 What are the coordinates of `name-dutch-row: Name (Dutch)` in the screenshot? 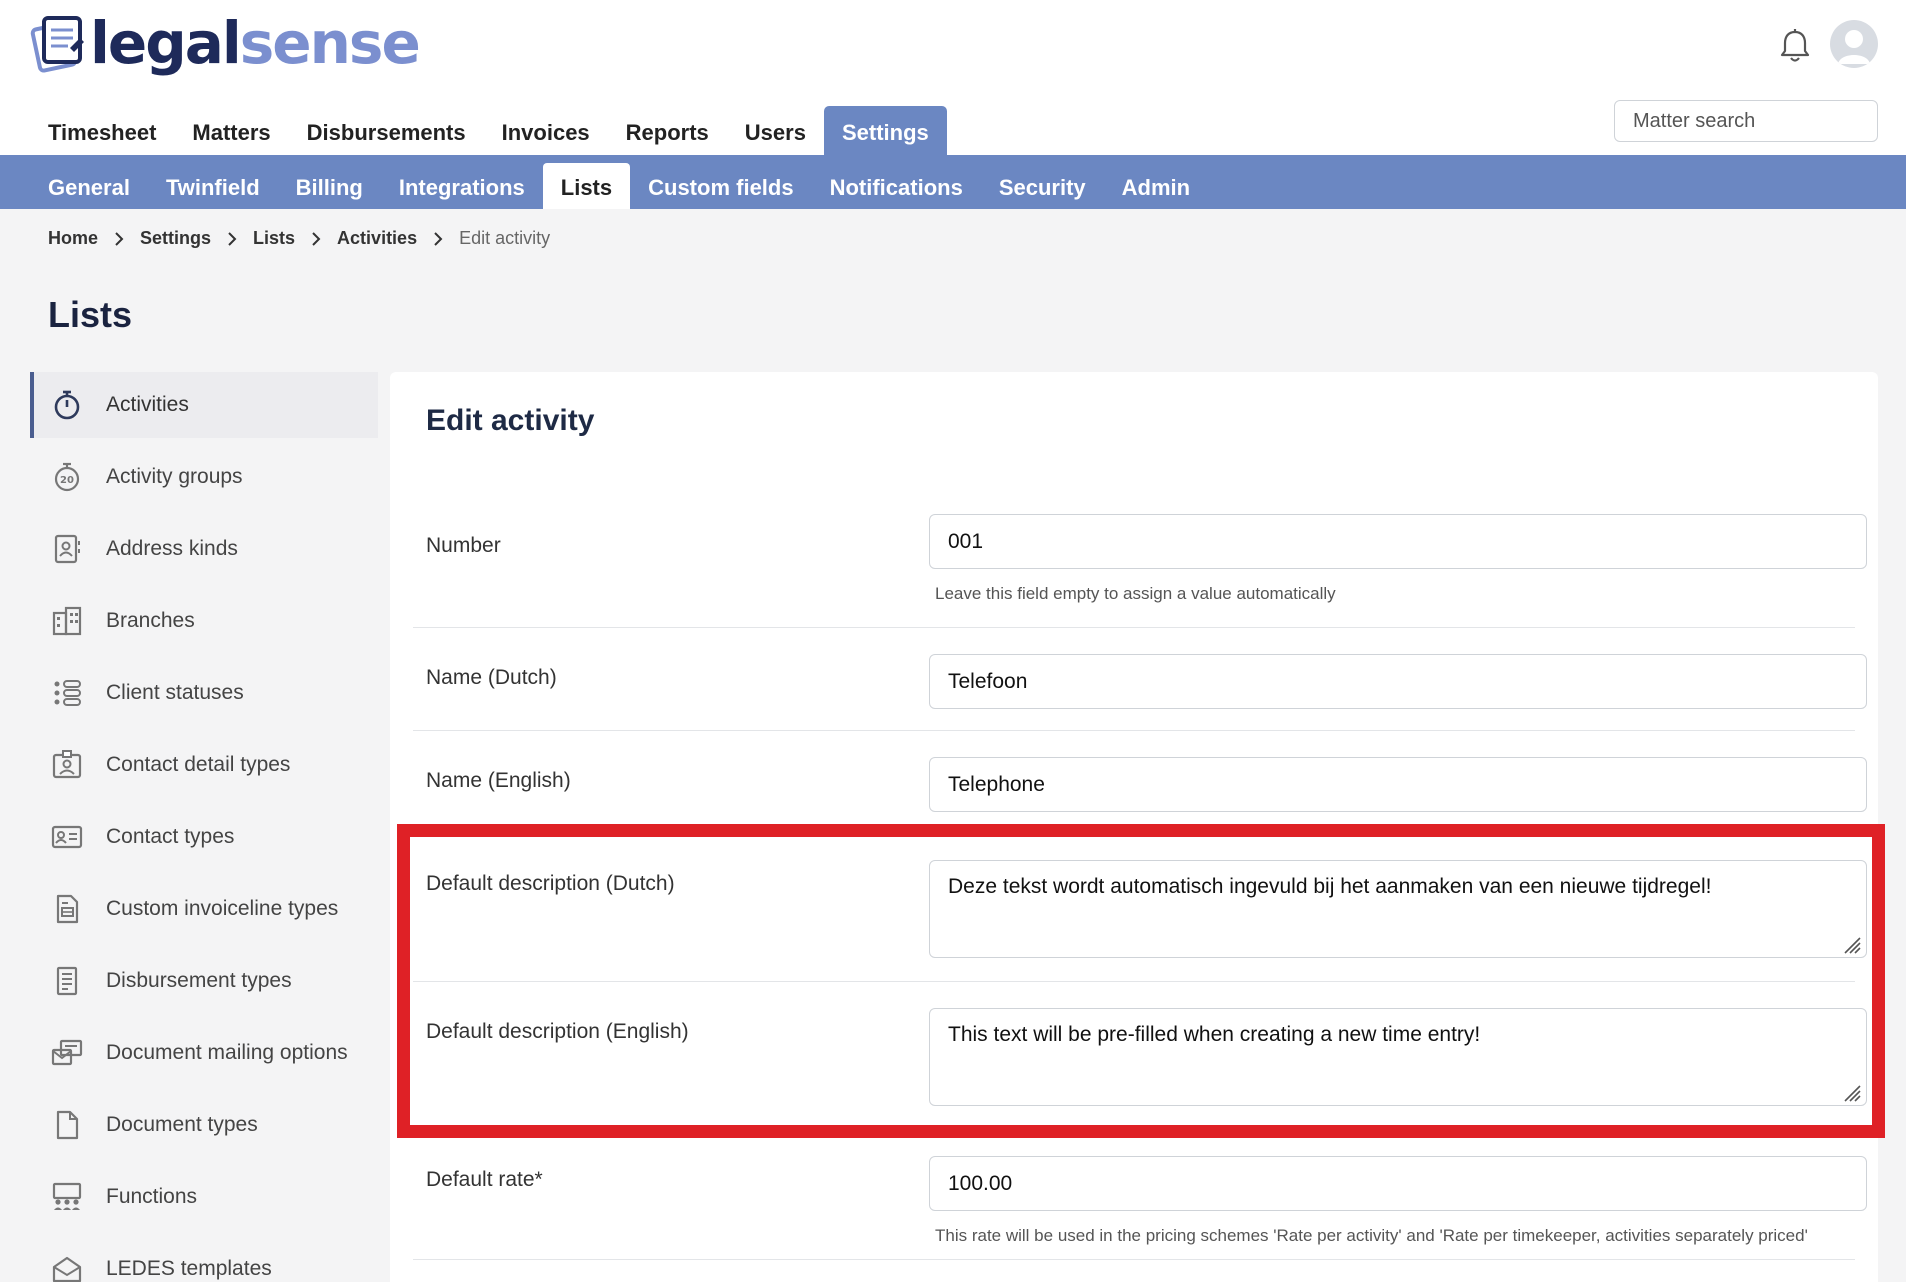 It's located at (1140, 679).